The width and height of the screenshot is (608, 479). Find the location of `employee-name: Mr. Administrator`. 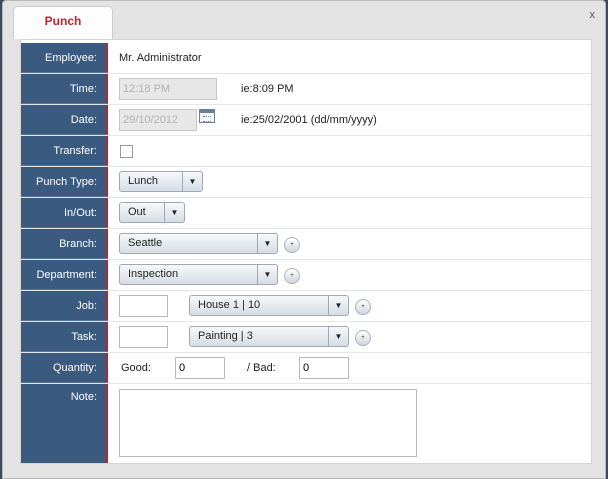

employee-name: Mr. Administrator is located at coordinates (160, 58).